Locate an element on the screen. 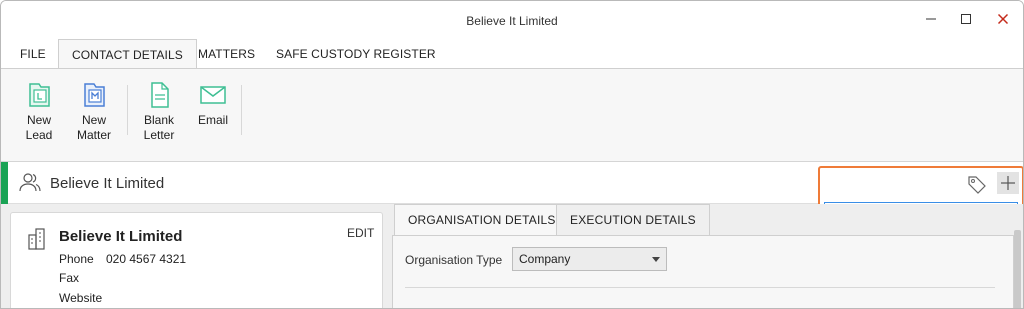  minimize-icon is located at coordinates (931, 19).